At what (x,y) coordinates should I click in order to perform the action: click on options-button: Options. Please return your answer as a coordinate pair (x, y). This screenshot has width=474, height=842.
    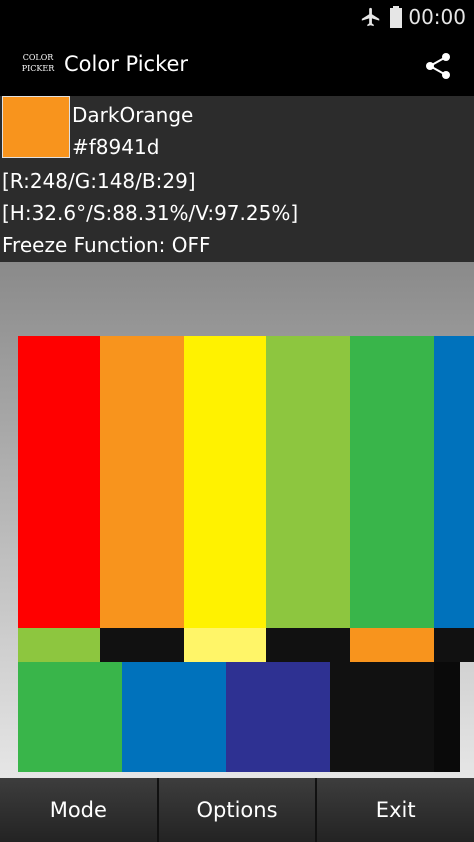
    Looking at the image, I should click on (238, 810).